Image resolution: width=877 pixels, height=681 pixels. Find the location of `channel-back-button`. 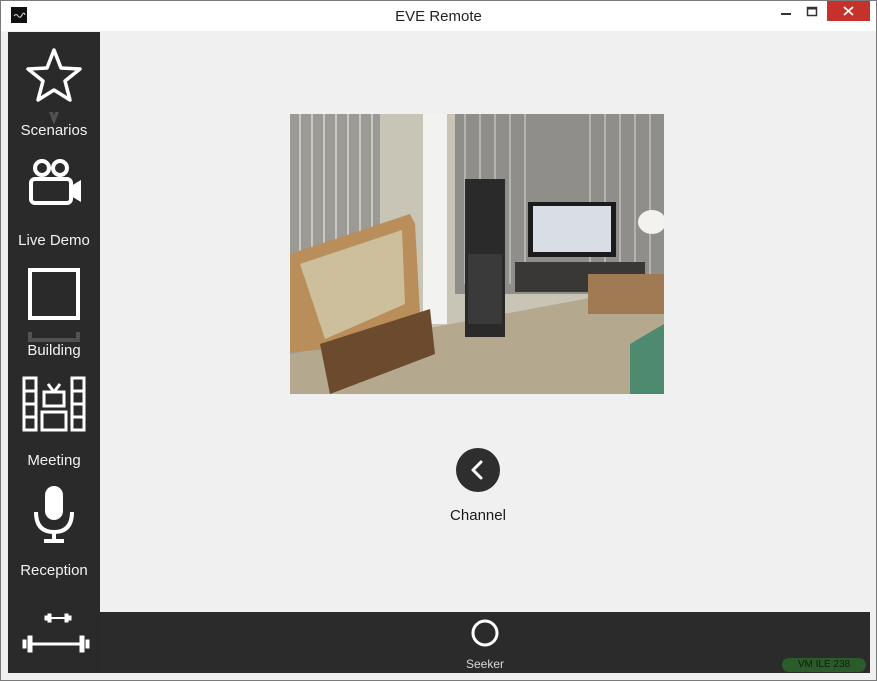

channel-back-button is located at coordinates (478, 470).